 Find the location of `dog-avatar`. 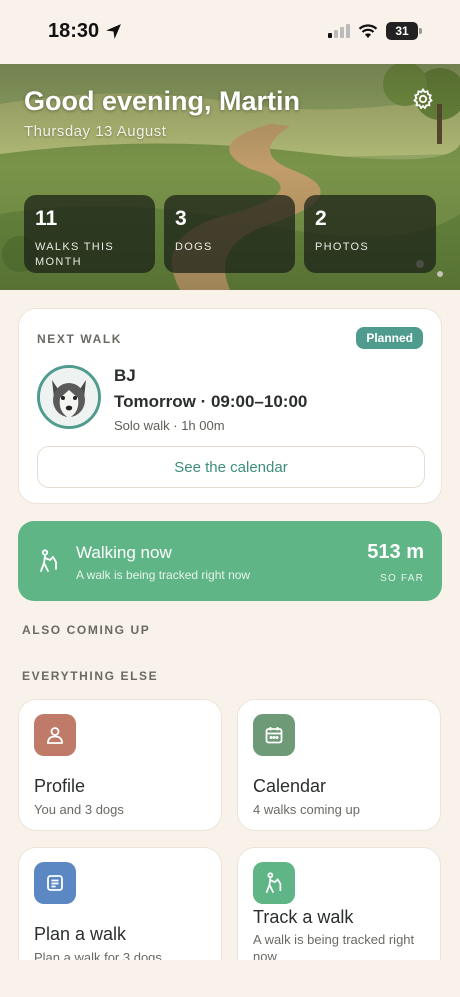

dog-avatar is located at coordinates (69, 397).